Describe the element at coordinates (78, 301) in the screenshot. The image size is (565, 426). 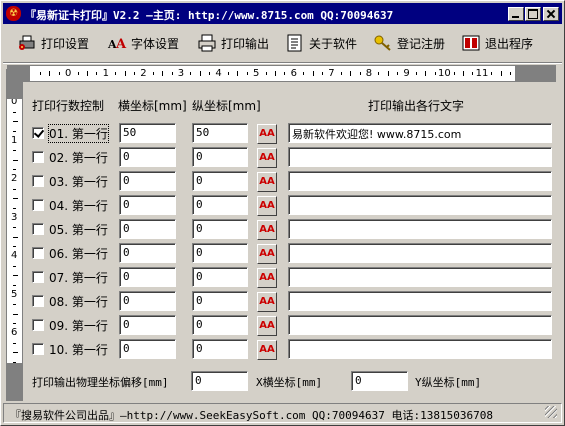
I see `row-label: 08. 第一行` at that location.